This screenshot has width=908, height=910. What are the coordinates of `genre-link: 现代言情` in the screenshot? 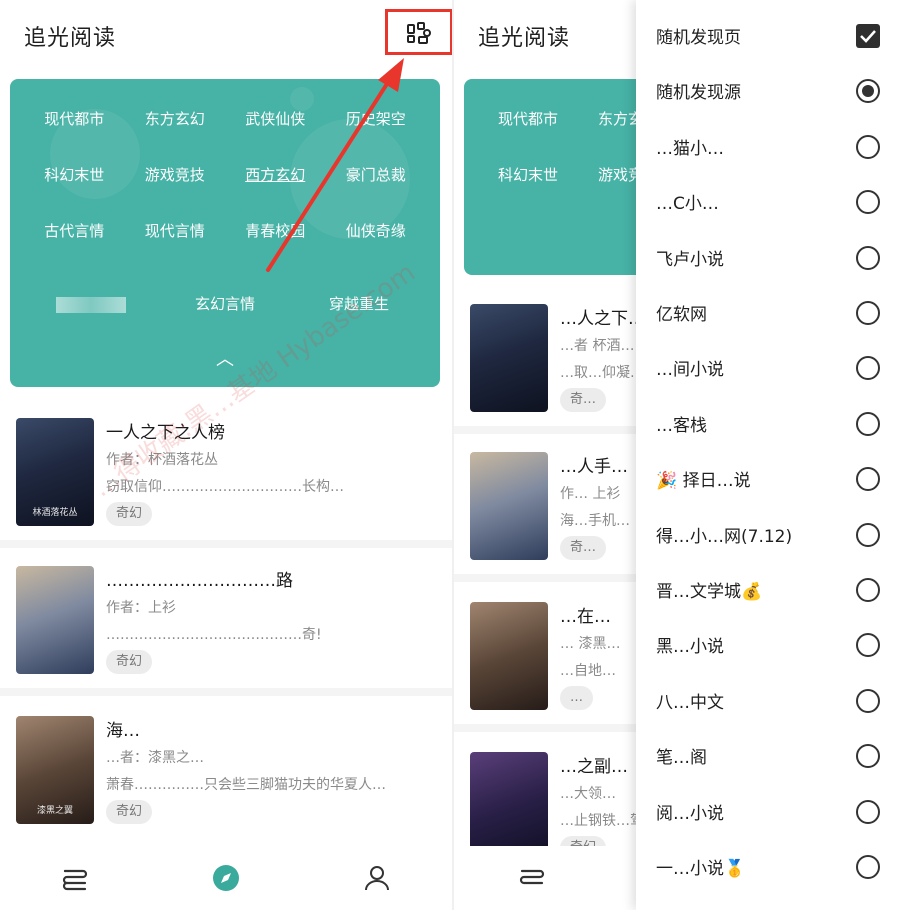 It's located at (175, 231).